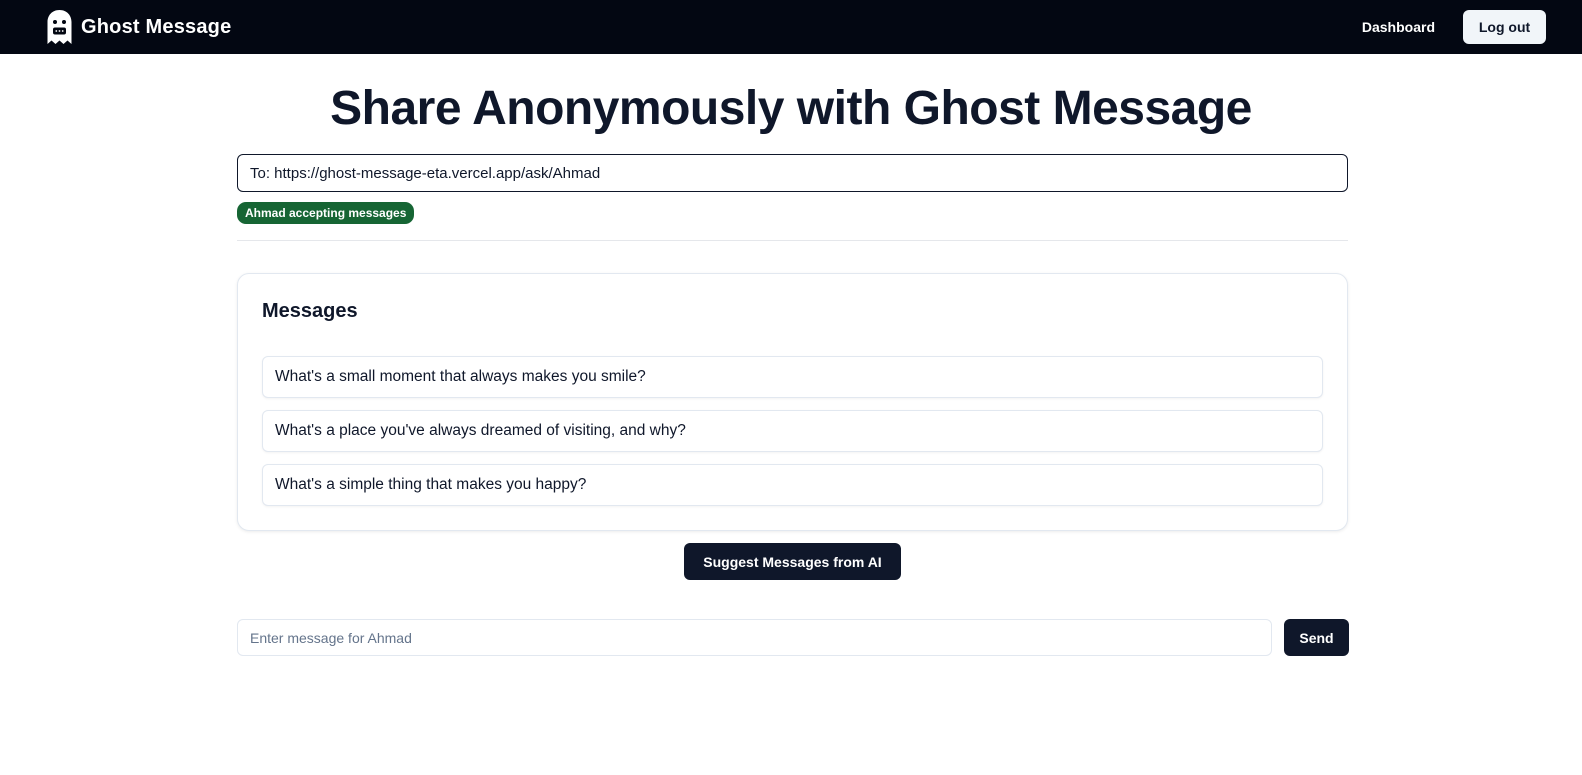 This screenshot has width=1582, height=775. I want to click on message-input, so click(754, 637).